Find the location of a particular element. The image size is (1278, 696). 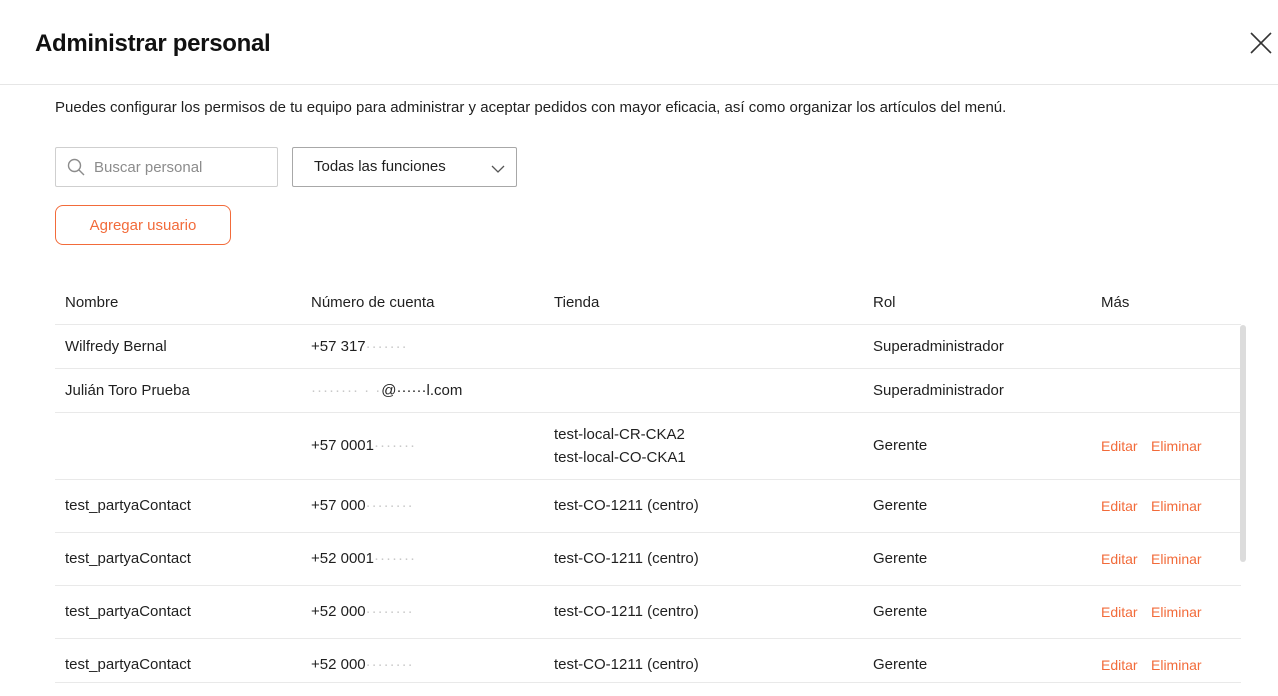

close-button is located at coordinates (1261, 43).